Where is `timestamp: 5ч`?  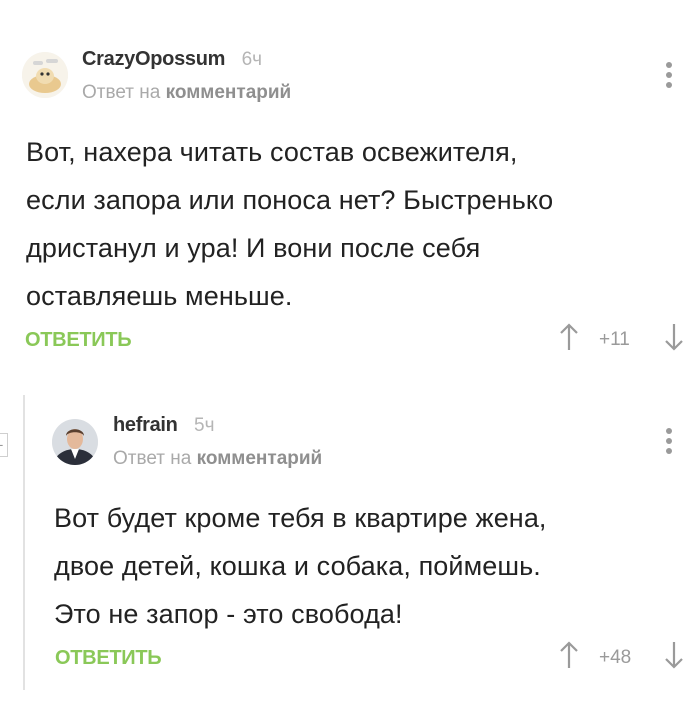
timestamp: 5ч is located at coordinates (204, 425).